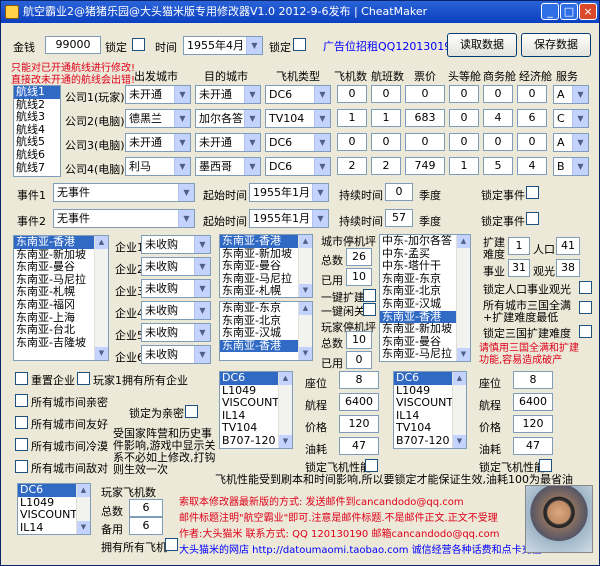  What do you see at coordinates (425, 94) in the screenshot?
I see `price-input: 0` at bounding box center [425, 94].